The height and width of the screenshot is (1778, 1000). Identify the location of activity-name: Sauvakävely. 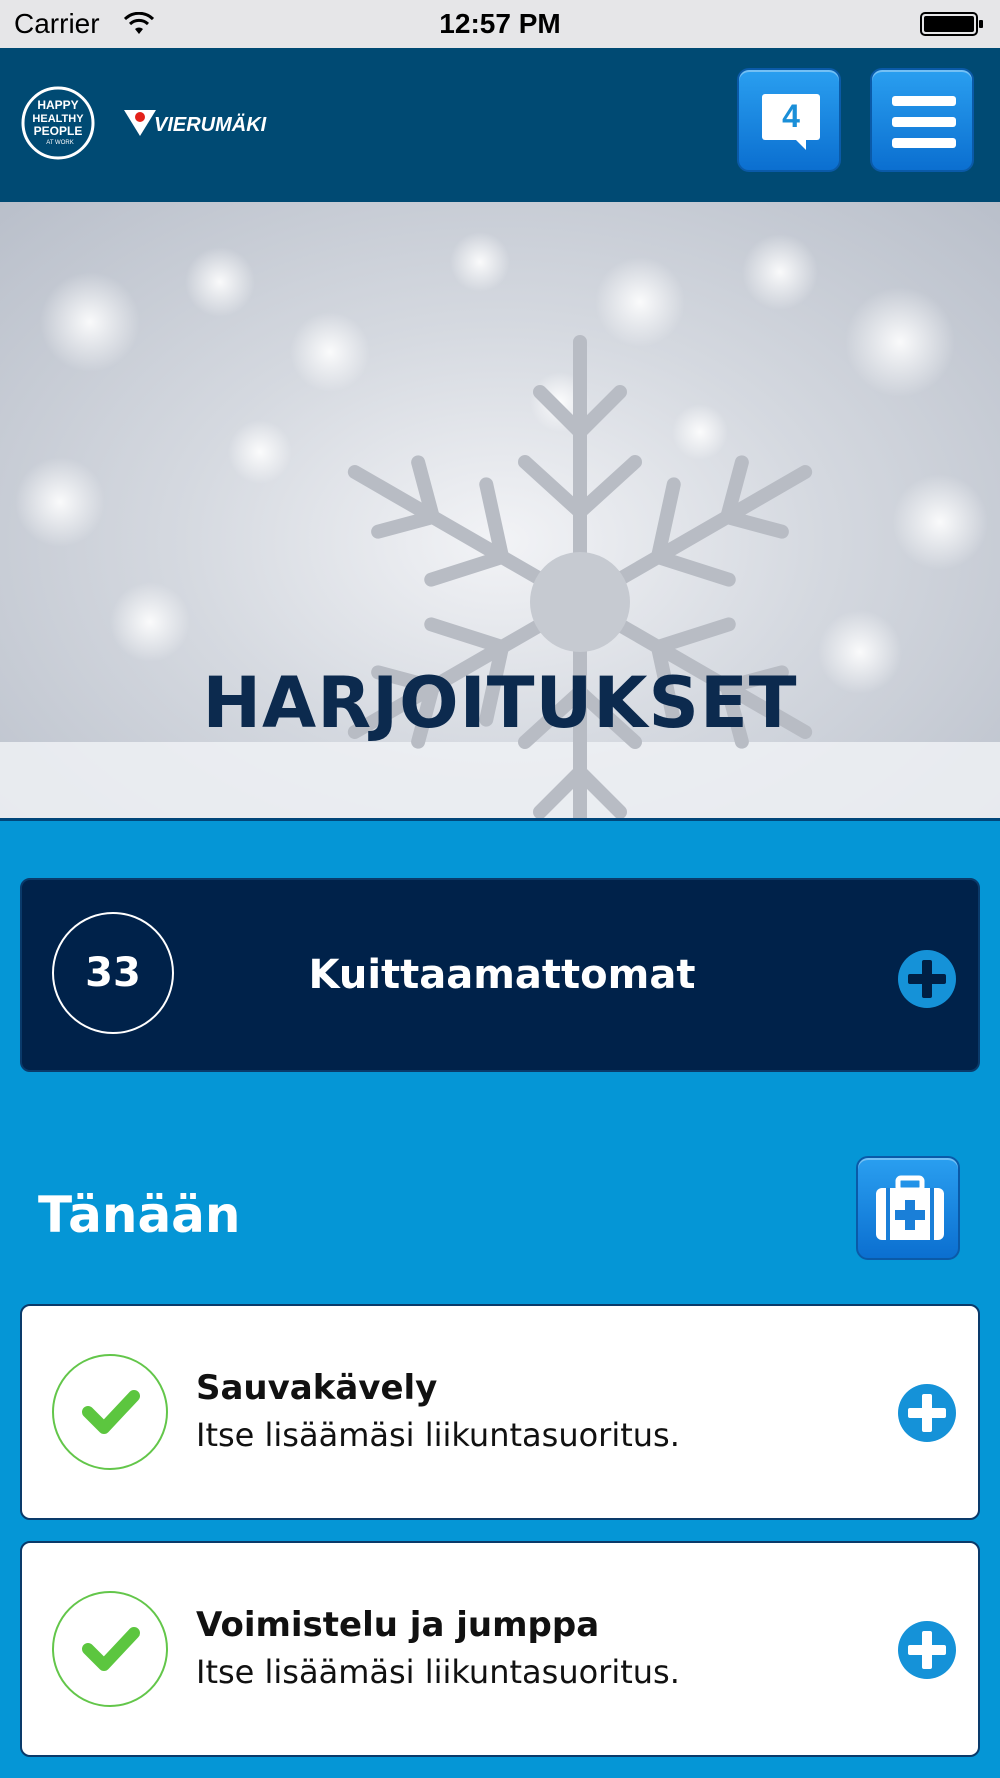
(317, 1388).